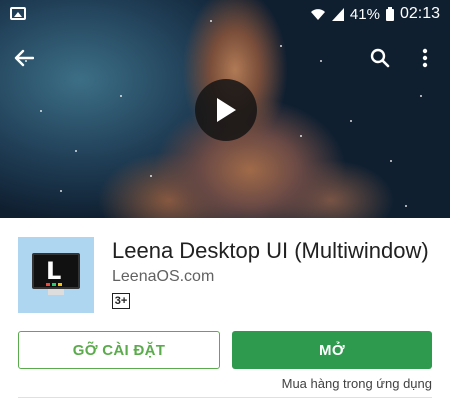 This screenshot has width=450, height=400. Describe the element at coordinates (18, 13) in the screenshot. I see `gallery-icon` at that location.